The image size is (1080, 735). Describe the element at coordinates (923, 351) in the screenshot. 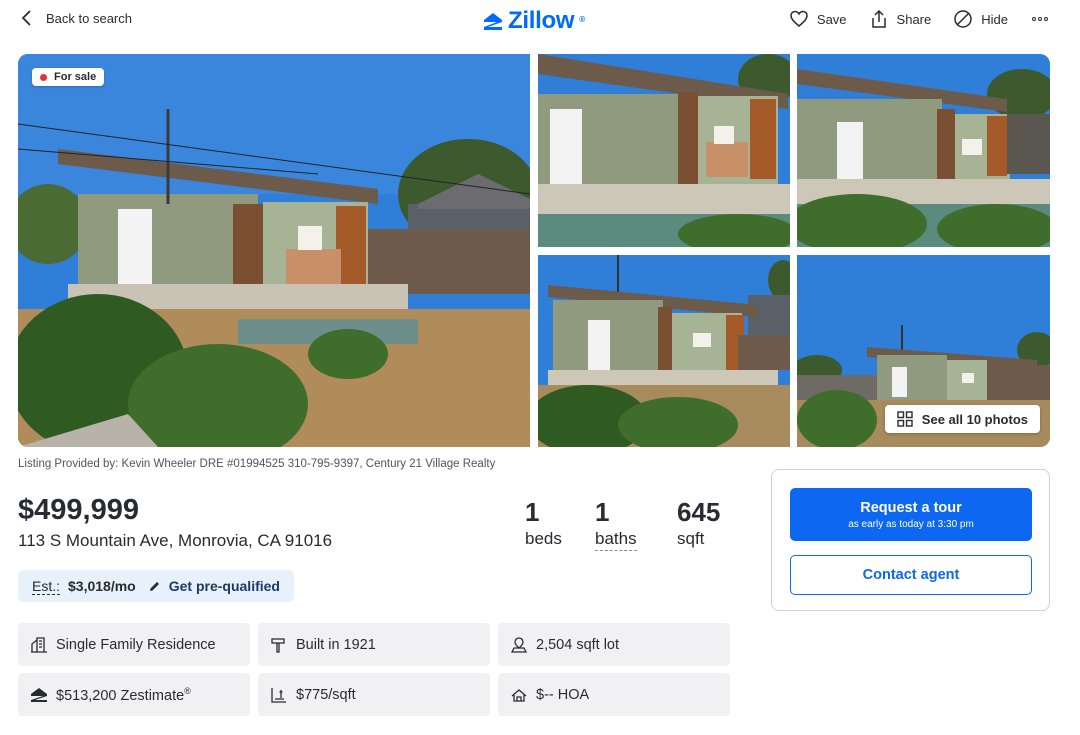

I see `thumbnail-photo: See all 10 photos` at that location.